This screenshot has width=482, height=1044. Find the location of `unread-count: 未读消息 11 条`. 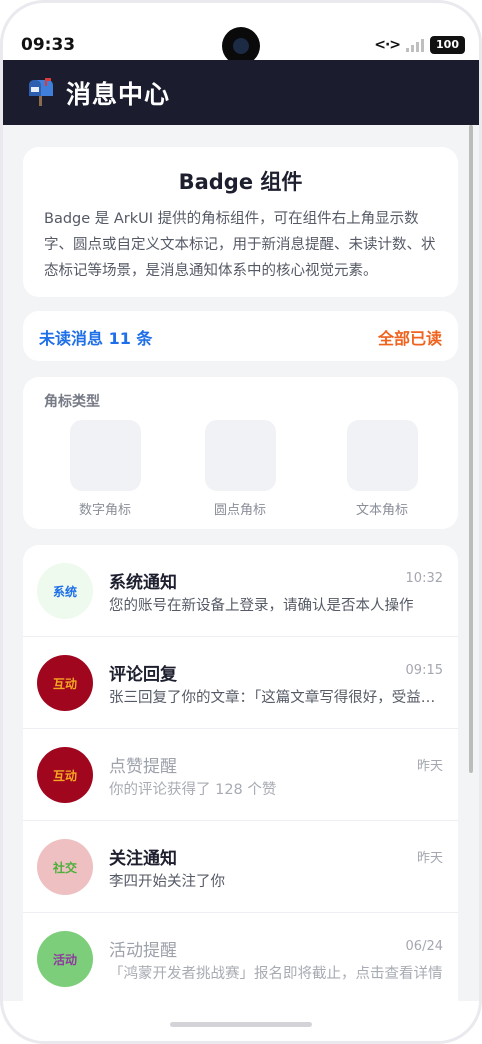

unread-count: 未读消息 11 条 is located at coordinates (96, 338).